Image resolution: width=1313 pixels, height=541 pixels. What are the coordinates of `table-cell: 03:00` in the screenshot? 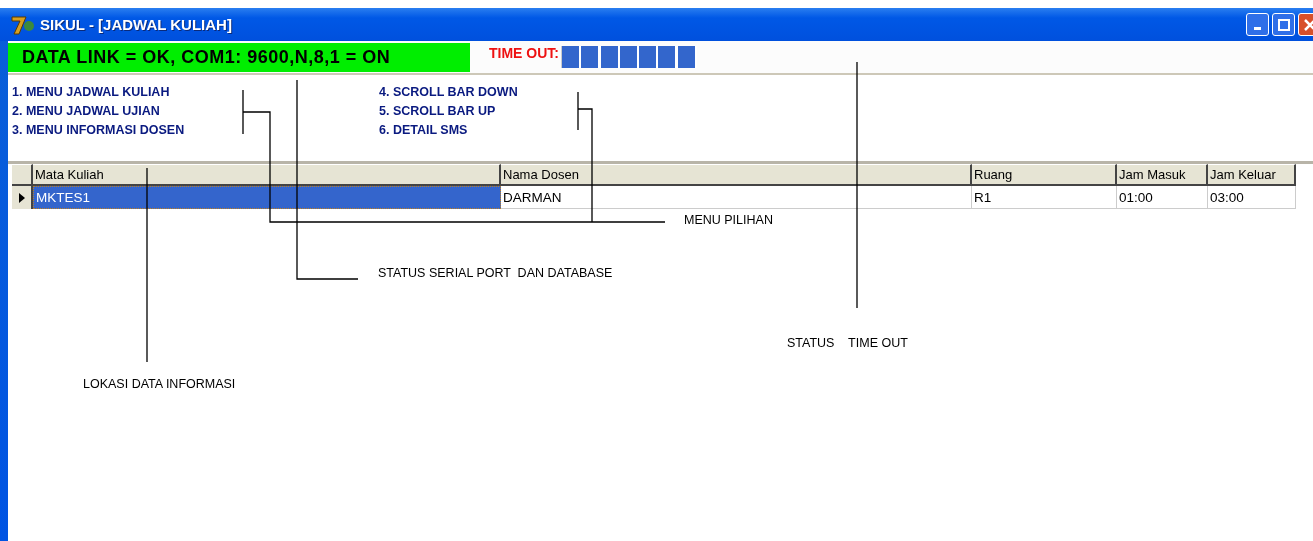 It's located at (1252, 197).